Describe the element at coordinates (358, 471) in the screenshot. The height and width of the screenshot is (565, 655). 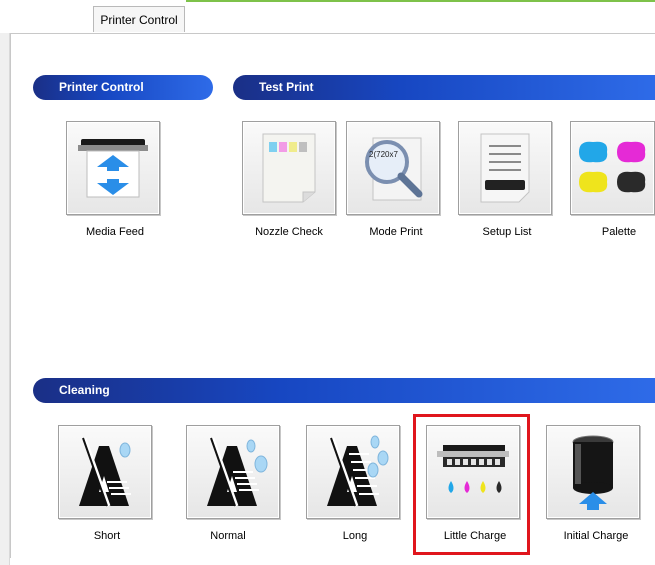
I see `clean-long-icon` at that location.